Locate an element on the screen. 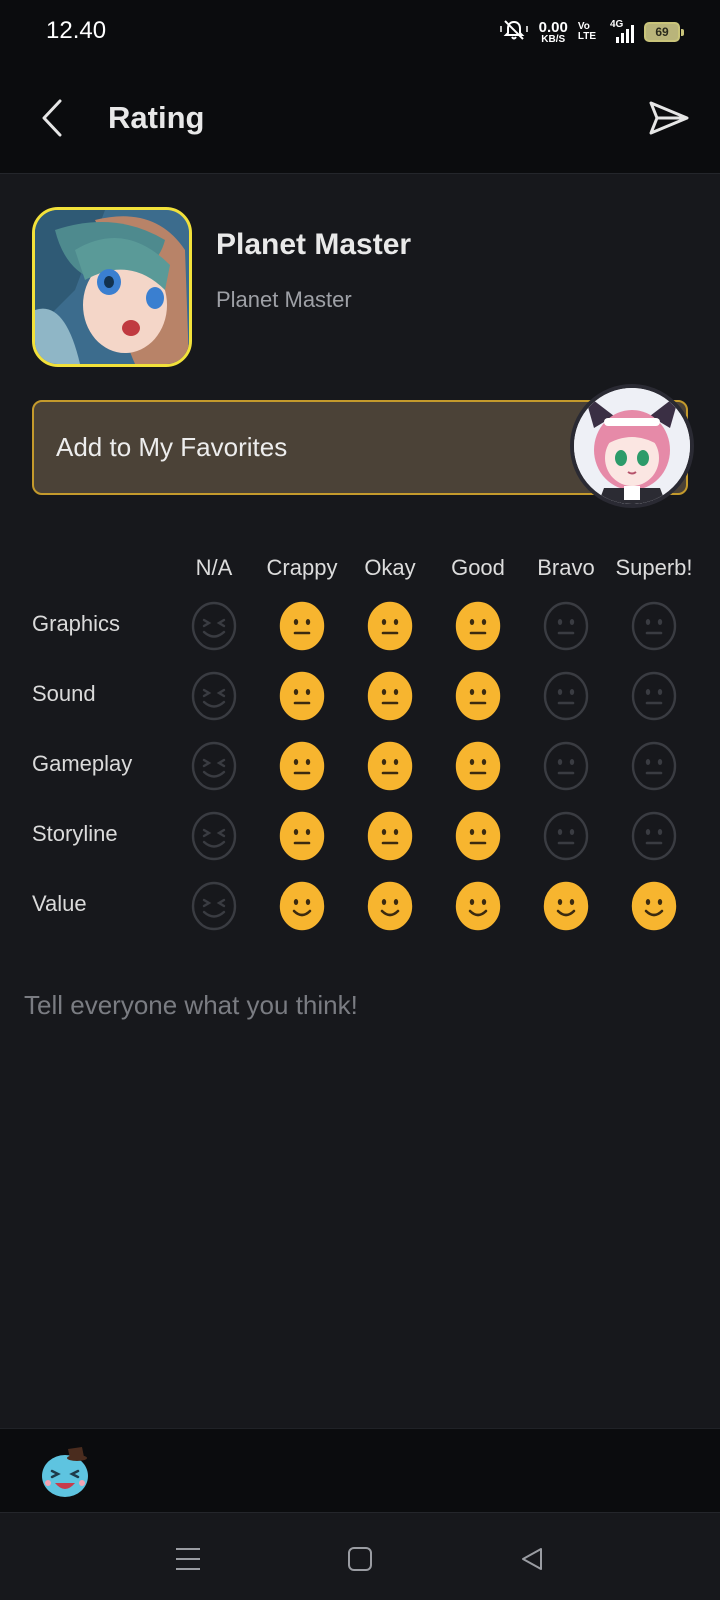 The height and width of the screenshot is (1600, 720). rating-row-label: Value is located at coordinates (59, 903).